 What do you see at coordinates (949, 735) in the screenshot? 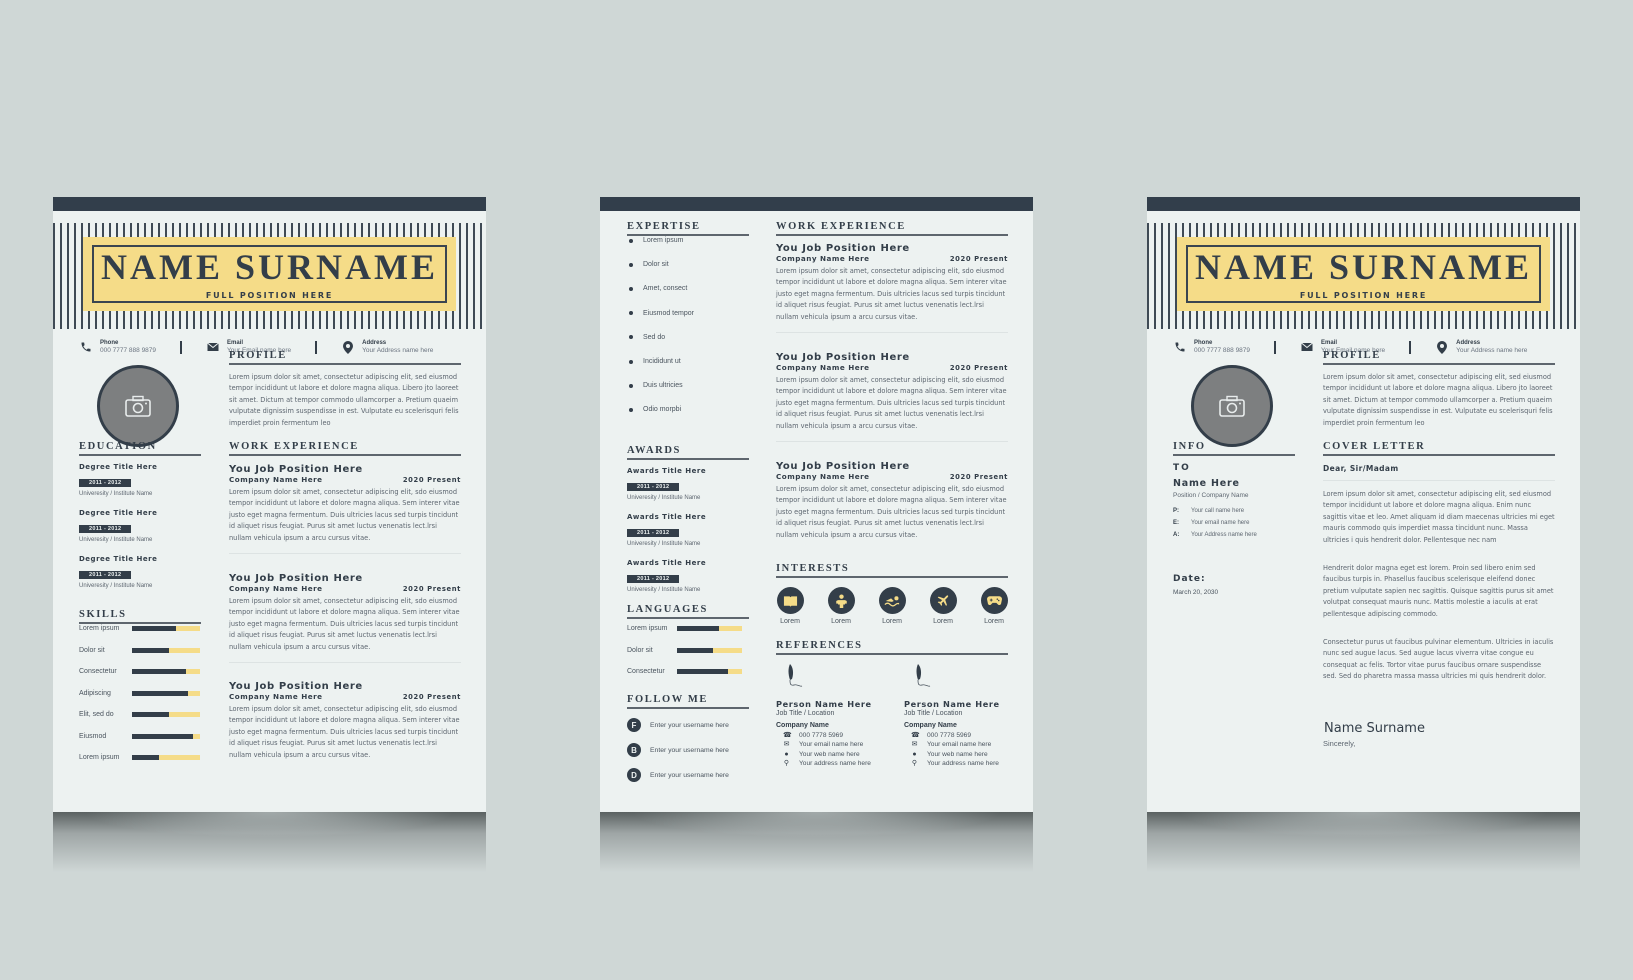
I see `reference-phone: 000 7778 5969` at bounding box center [949, 735].